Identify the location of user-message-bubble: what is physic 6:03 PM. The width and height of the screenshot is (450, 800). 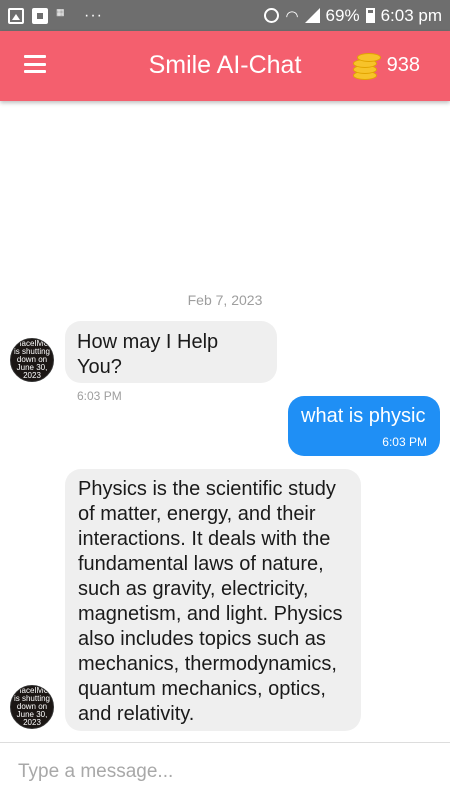
(364, 426).